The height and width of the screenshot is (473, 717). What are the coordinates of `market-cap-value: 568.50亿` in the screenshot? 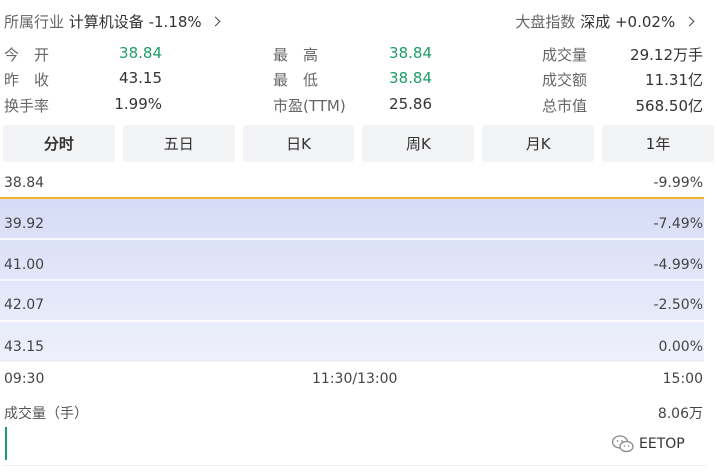 It's located at (669, 106).